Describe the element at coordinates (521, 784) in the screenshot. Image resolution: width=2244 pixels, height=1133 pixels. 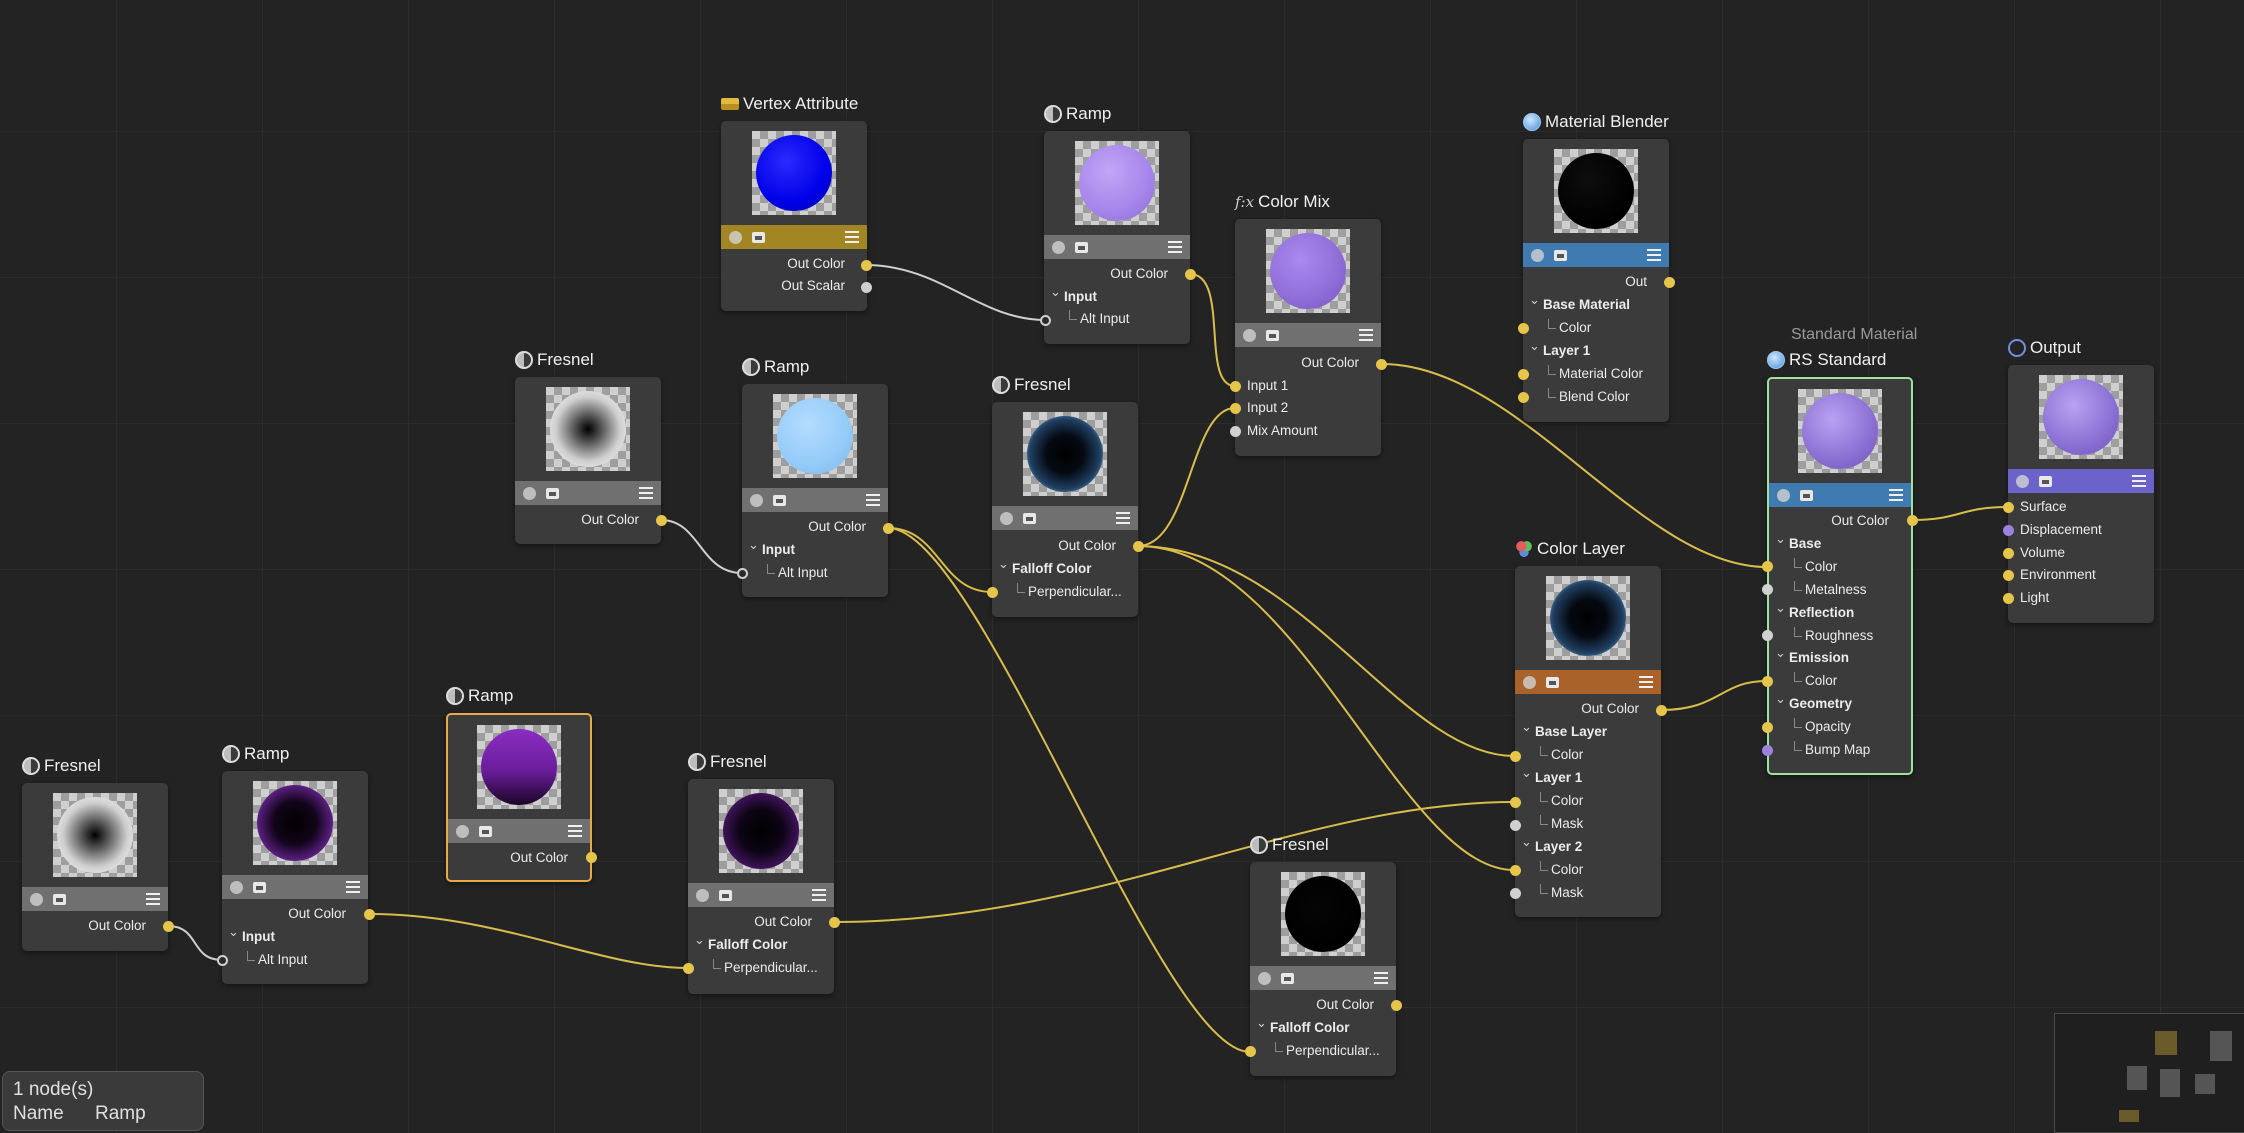
I see `node-ramp-selected: Ramp Out Color` at that location.